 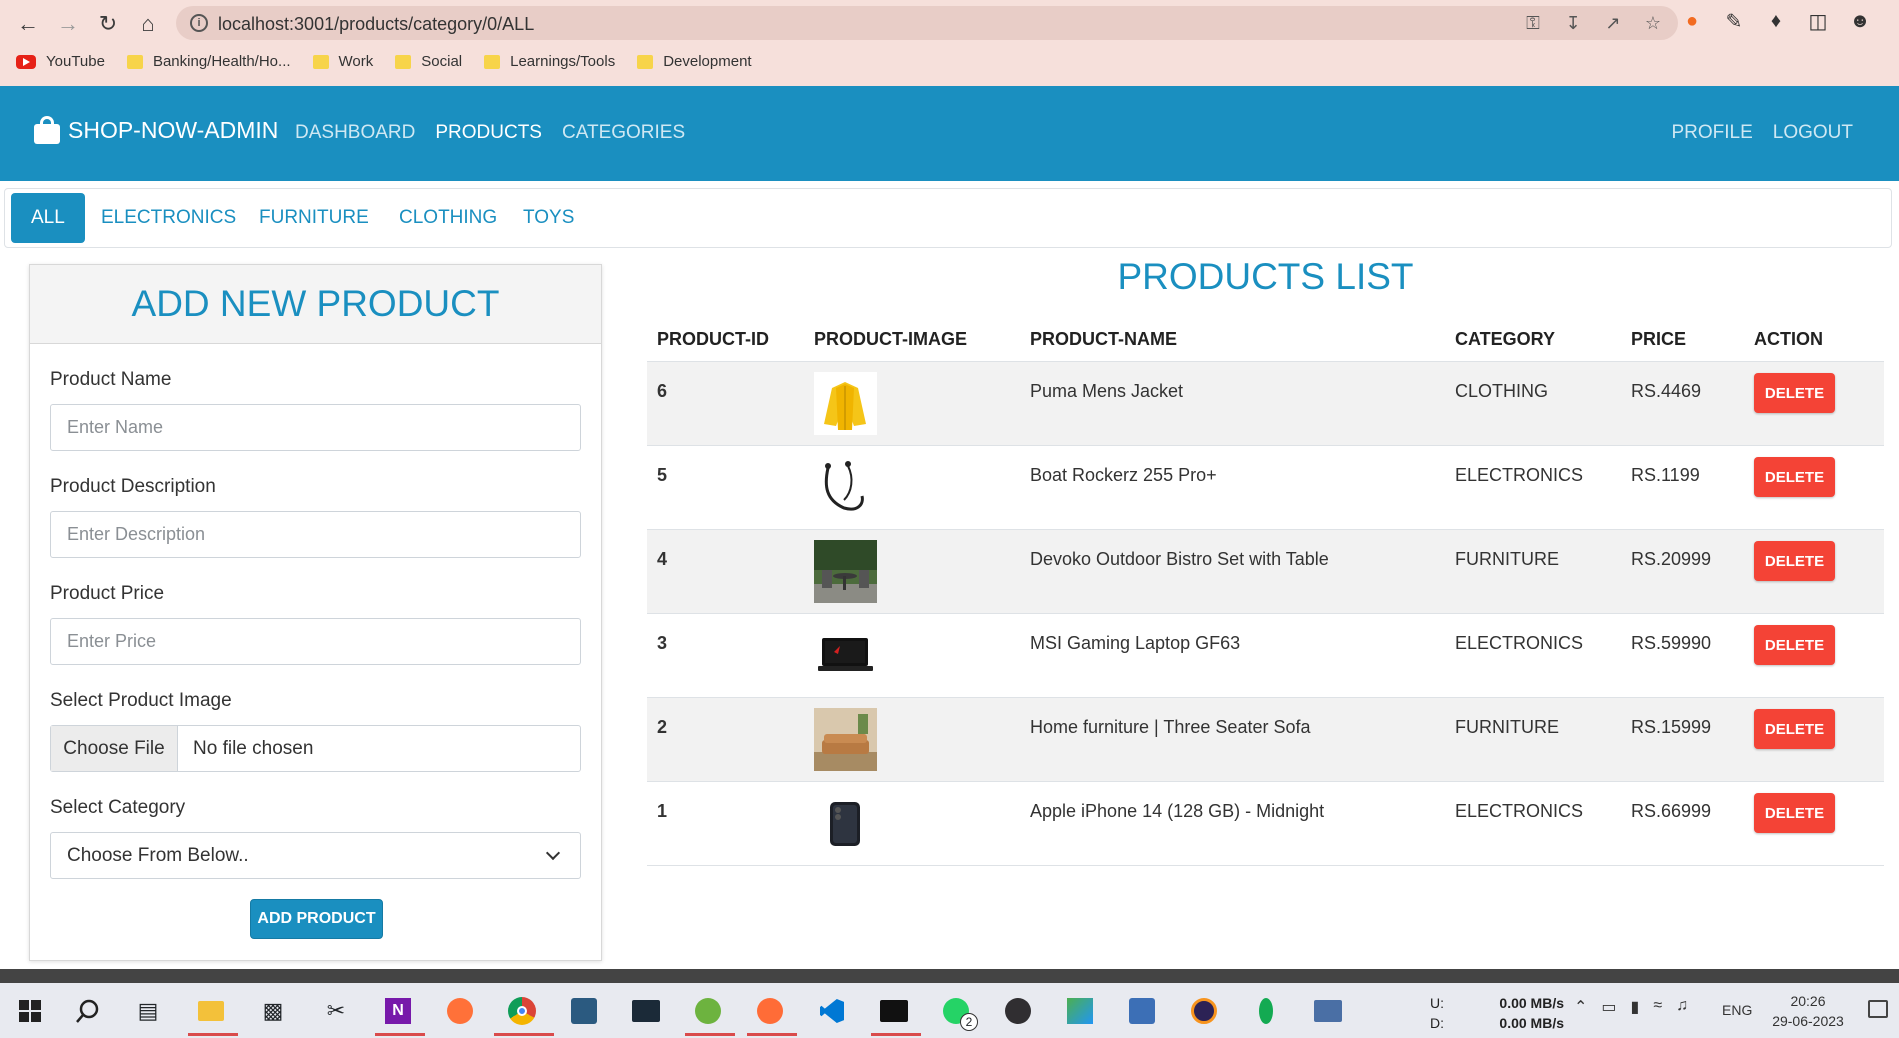 What do you see at coordinates (114, 748) in the screenshot?
I see `choose-file-button: Choose File` at bounding box center [114, 748].